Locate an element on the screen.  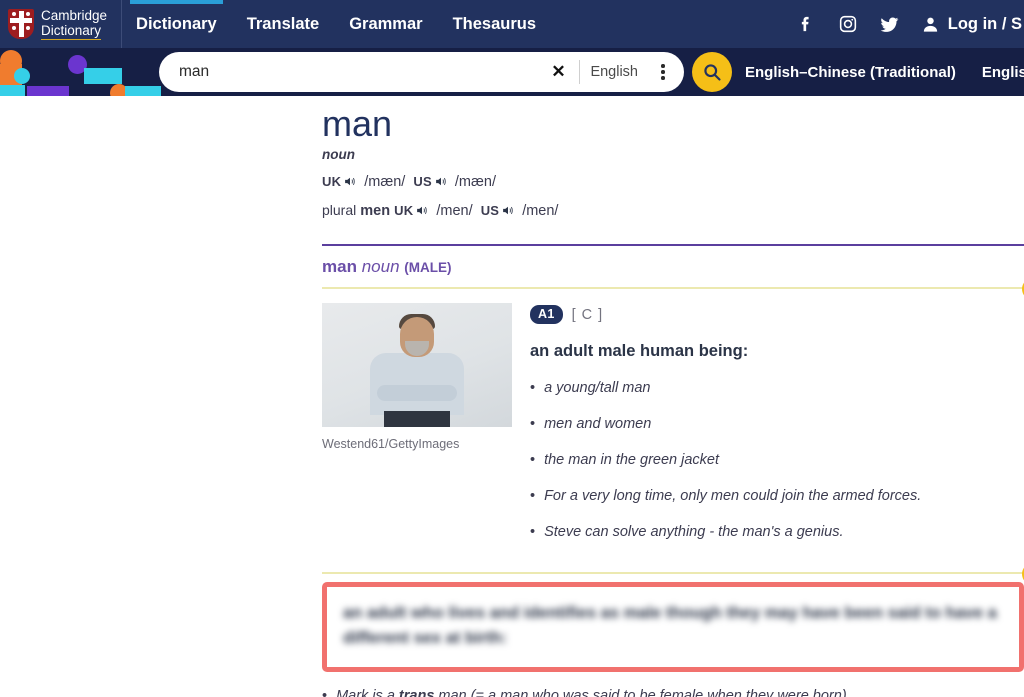
plural-uk-ipa: /men/ is located at coordinates (454, 211).